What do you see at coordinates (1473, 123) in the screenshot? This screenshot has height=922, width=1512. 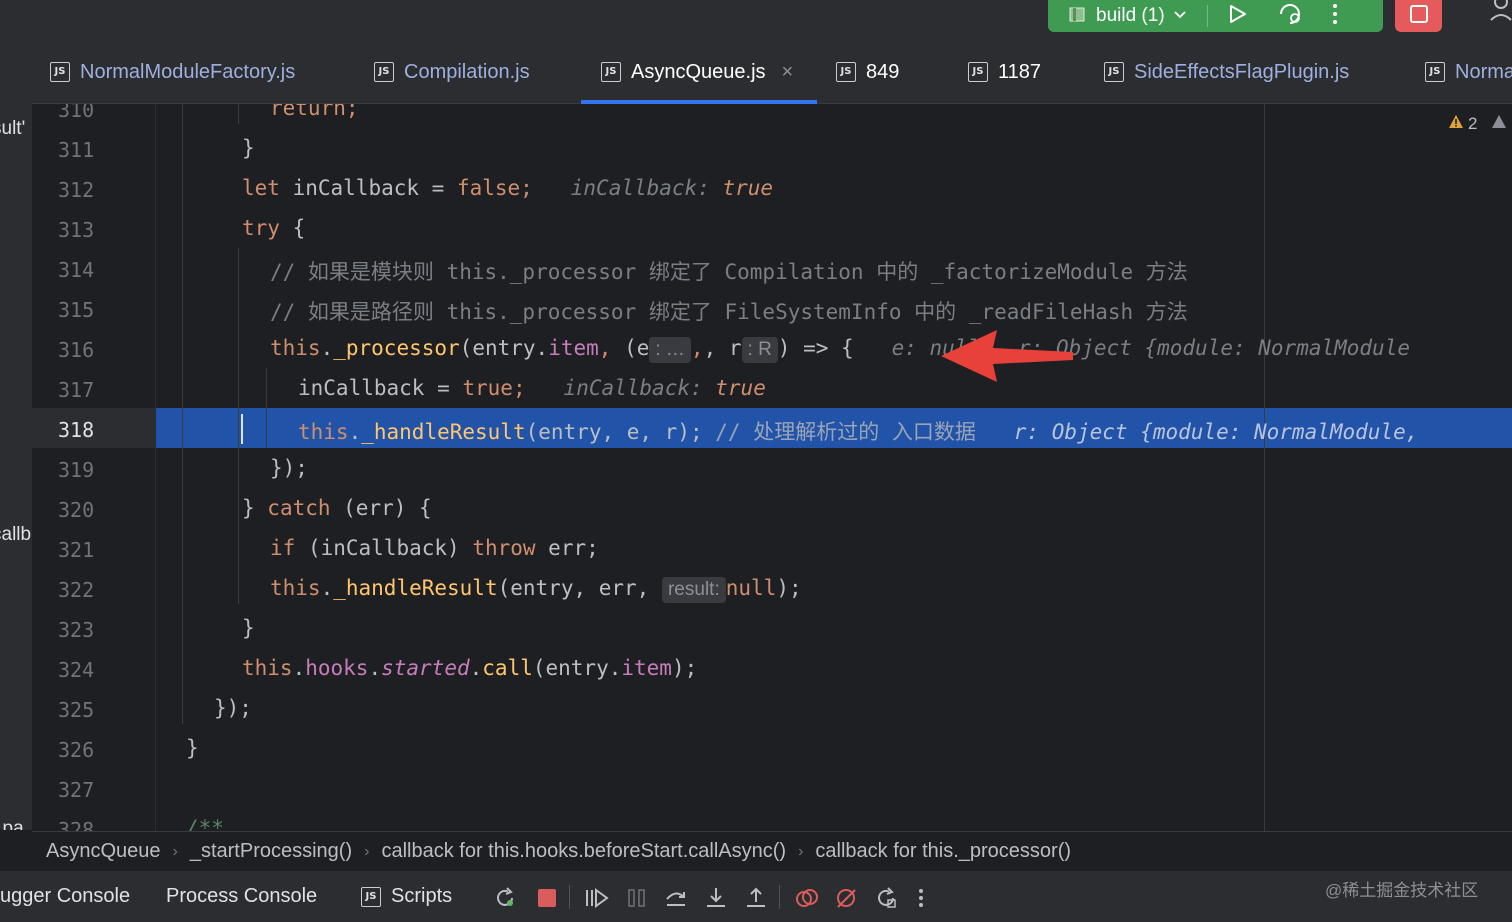 I see `warning-count: 2` at bounding box center [1473, 123].